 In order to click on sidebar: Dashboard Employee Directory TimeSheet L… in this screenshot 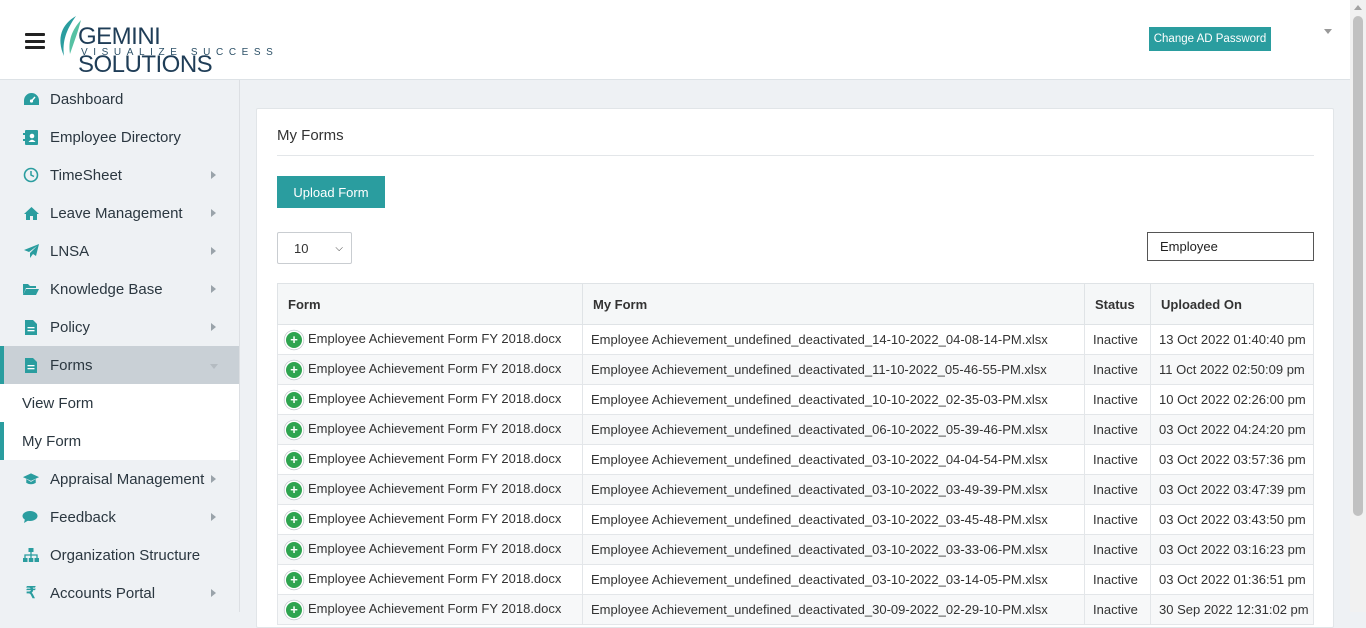, I will do `click(120, 346)`.